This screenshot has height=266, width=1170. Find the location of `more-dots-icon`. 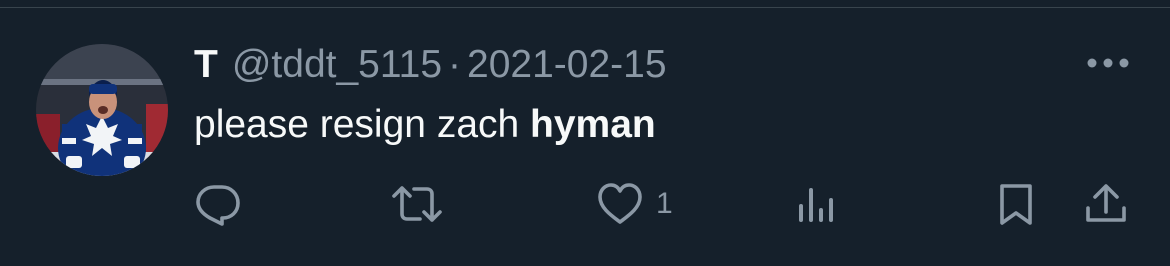

more-dots-icon is located at coordinates (1108, 63).